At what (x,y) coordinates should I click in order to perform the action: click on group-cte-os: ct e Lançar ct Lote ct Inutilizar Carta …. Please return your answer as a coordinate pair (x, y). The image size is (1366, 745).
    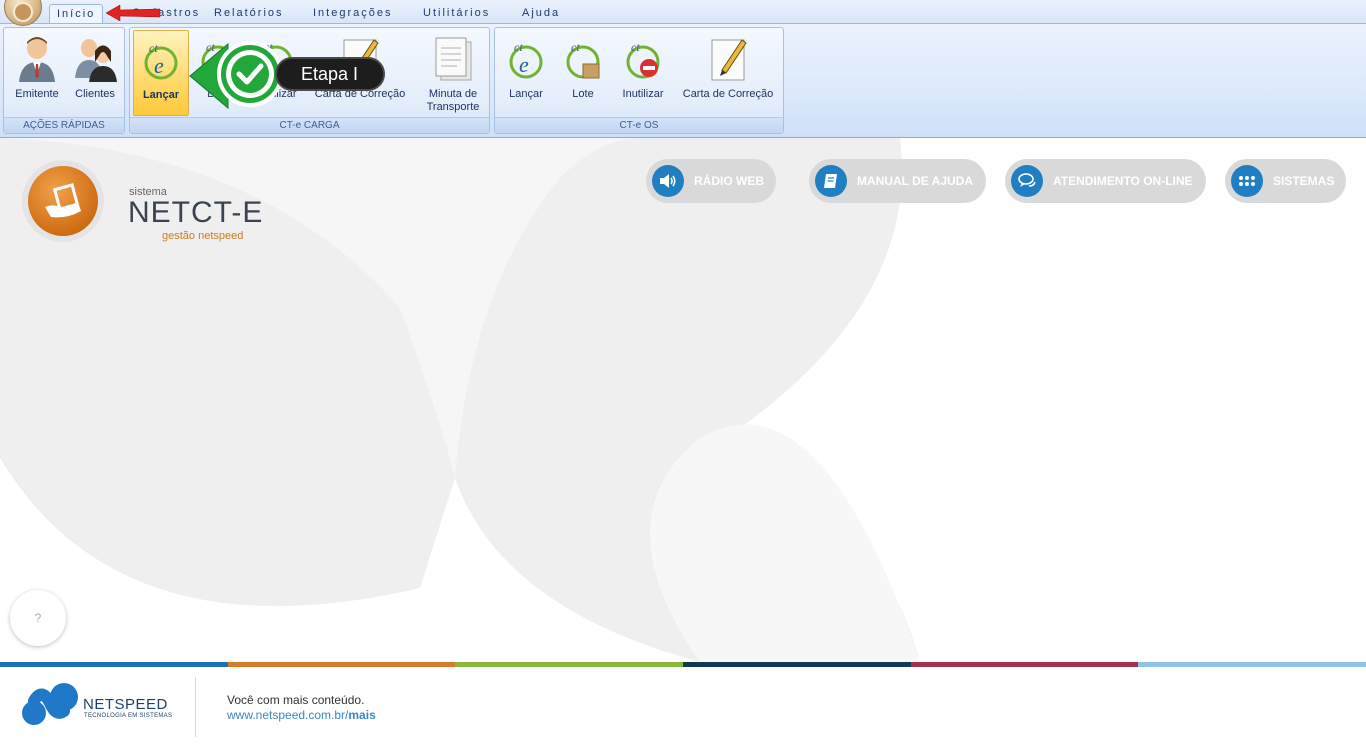
    Looking at the image, I should click on (639, 80).